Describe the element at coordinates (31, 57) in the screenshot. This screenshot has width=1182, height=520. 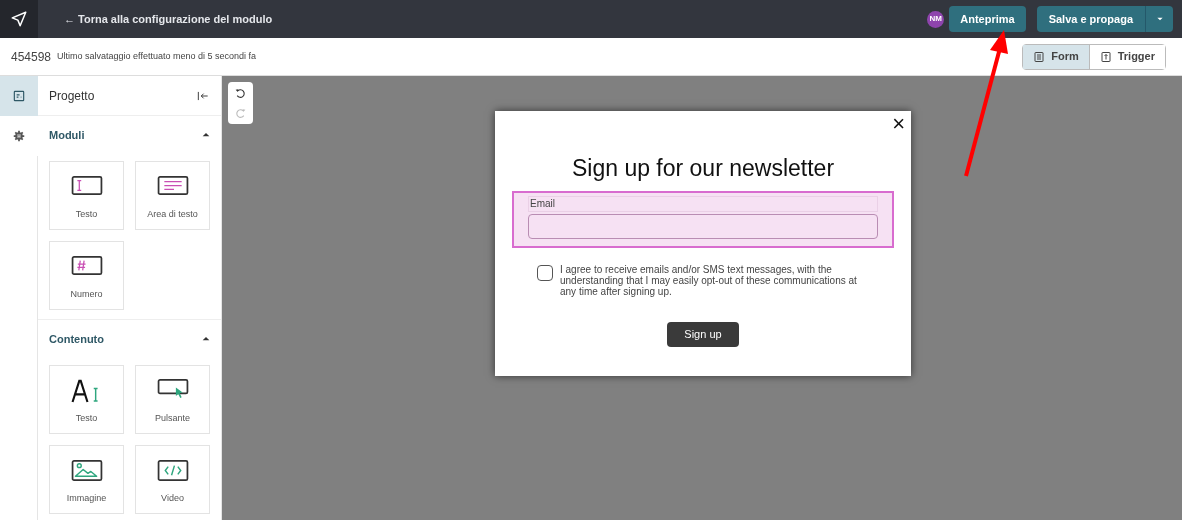
I see `form-id: 454598` at that location.